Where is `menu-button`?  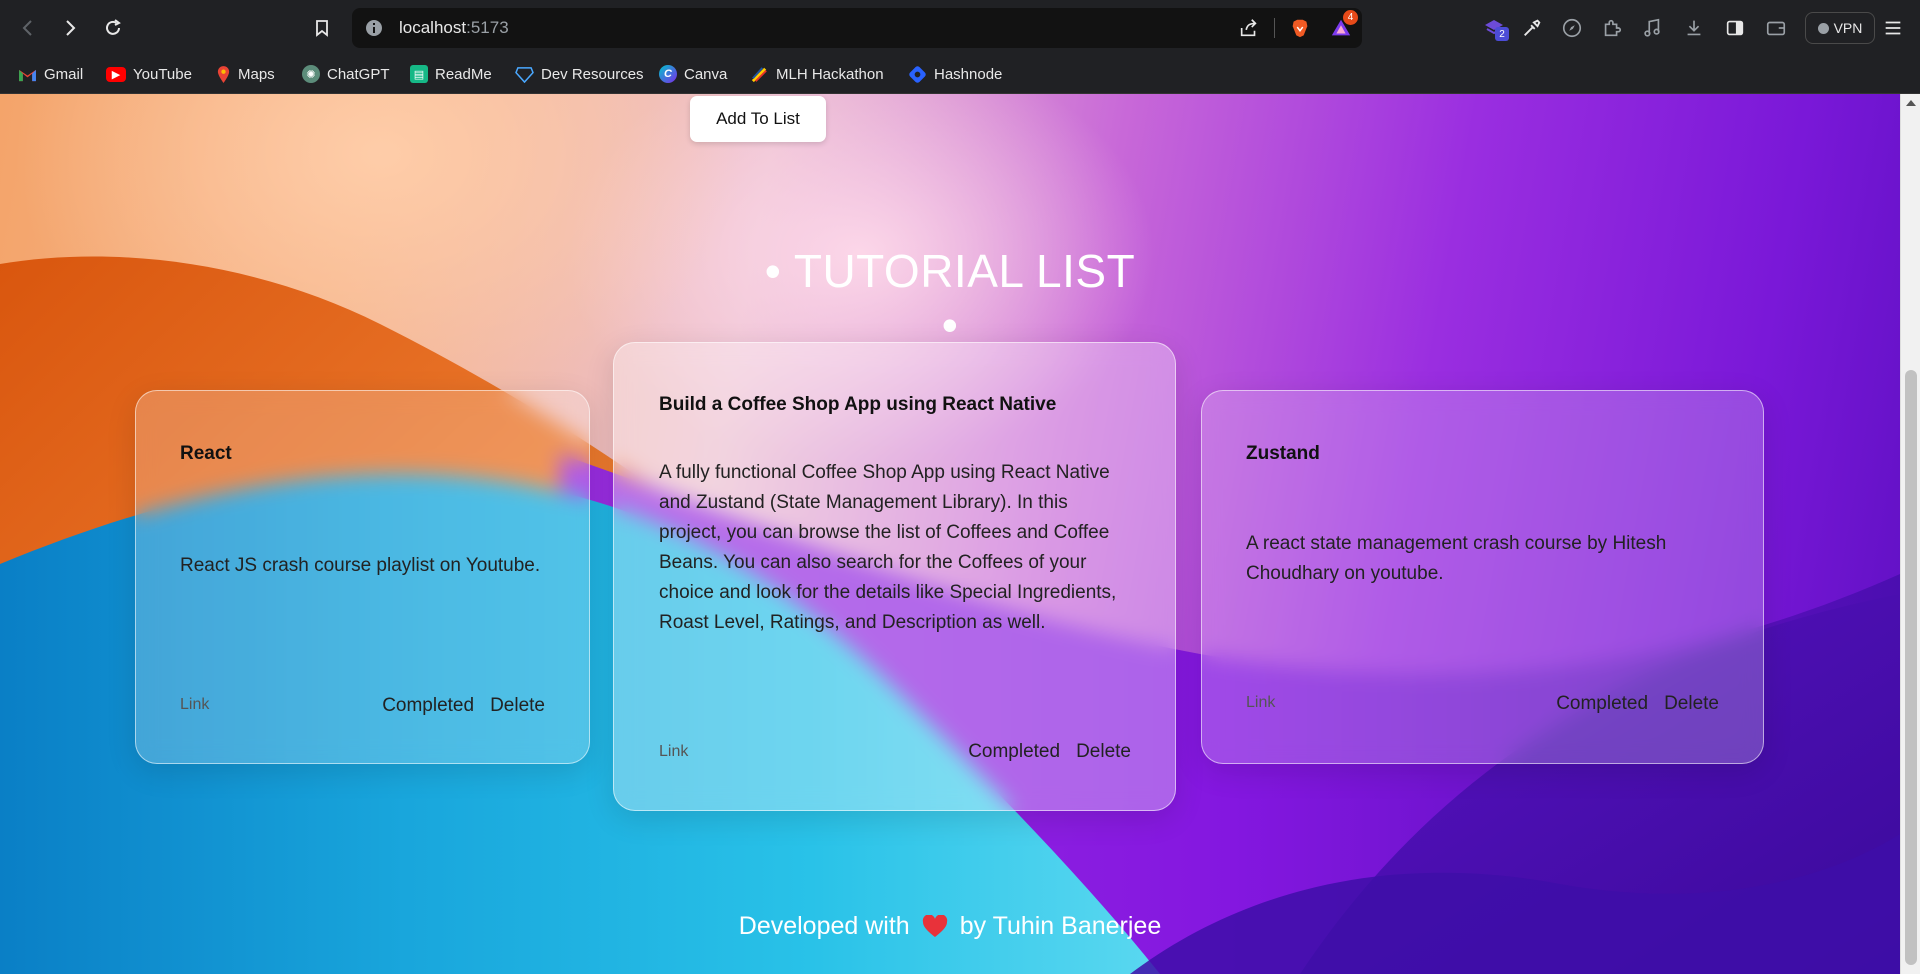
menu-button is located at coordinates (1893, 28).